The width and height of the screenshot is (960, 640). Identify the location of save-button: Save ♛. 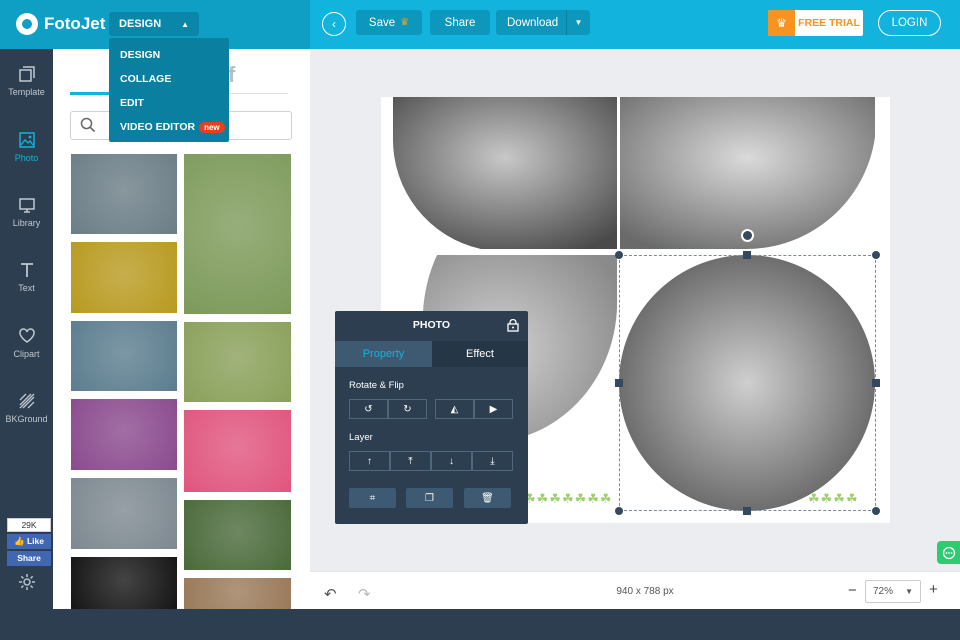
(389, 22).